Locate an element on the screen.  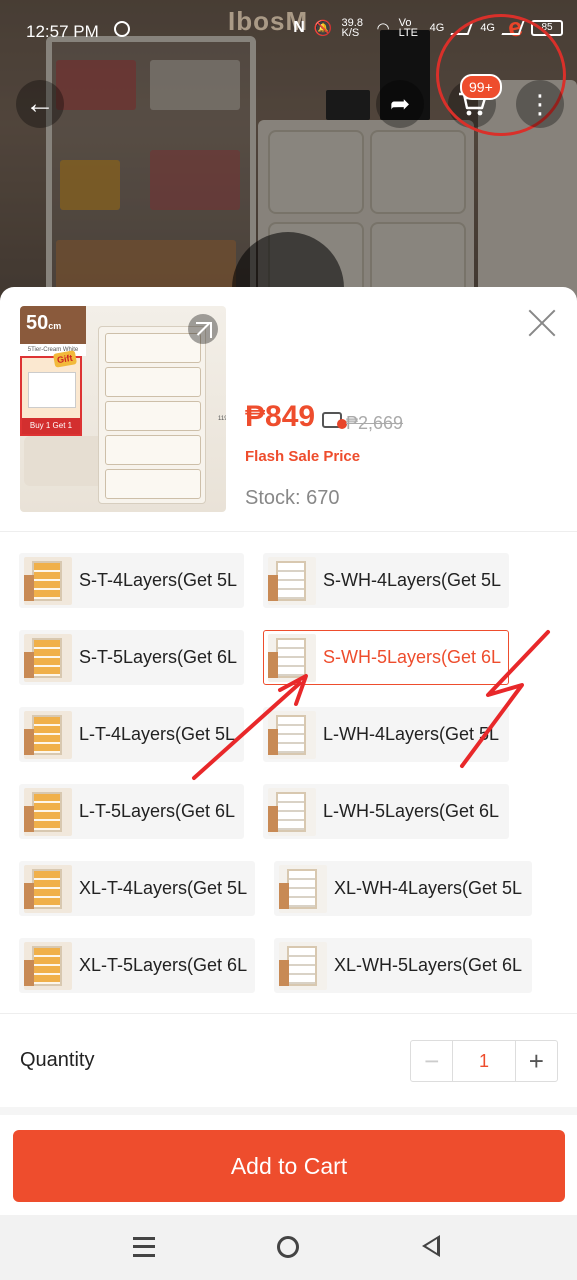
variant-option: S-WH-4Layers(Get 5L is located at coordinates (386, 580).